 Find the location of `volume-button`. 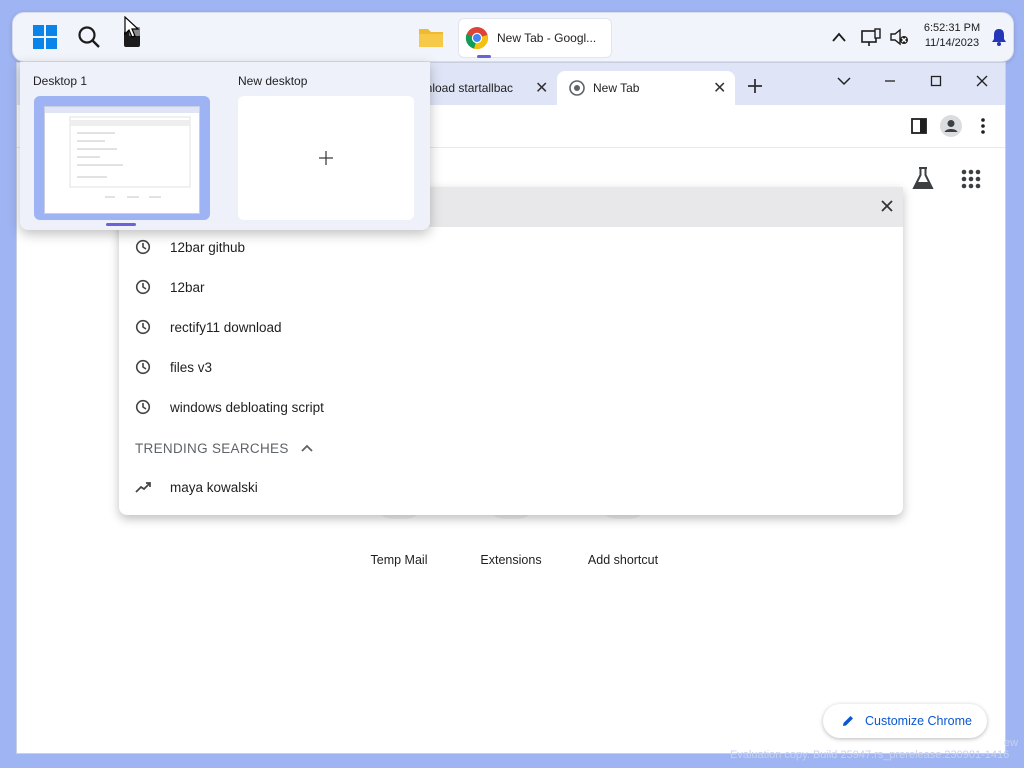

volume-button is located at coordinates (899, 37).